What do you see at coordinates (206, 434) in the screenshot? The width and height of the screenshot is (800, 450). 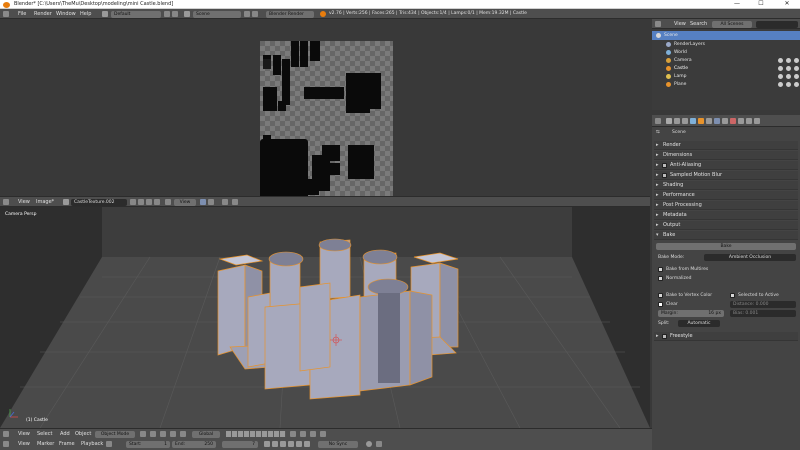 I see `transform-orientation-selector: Global` at bounding box center [206, 434].